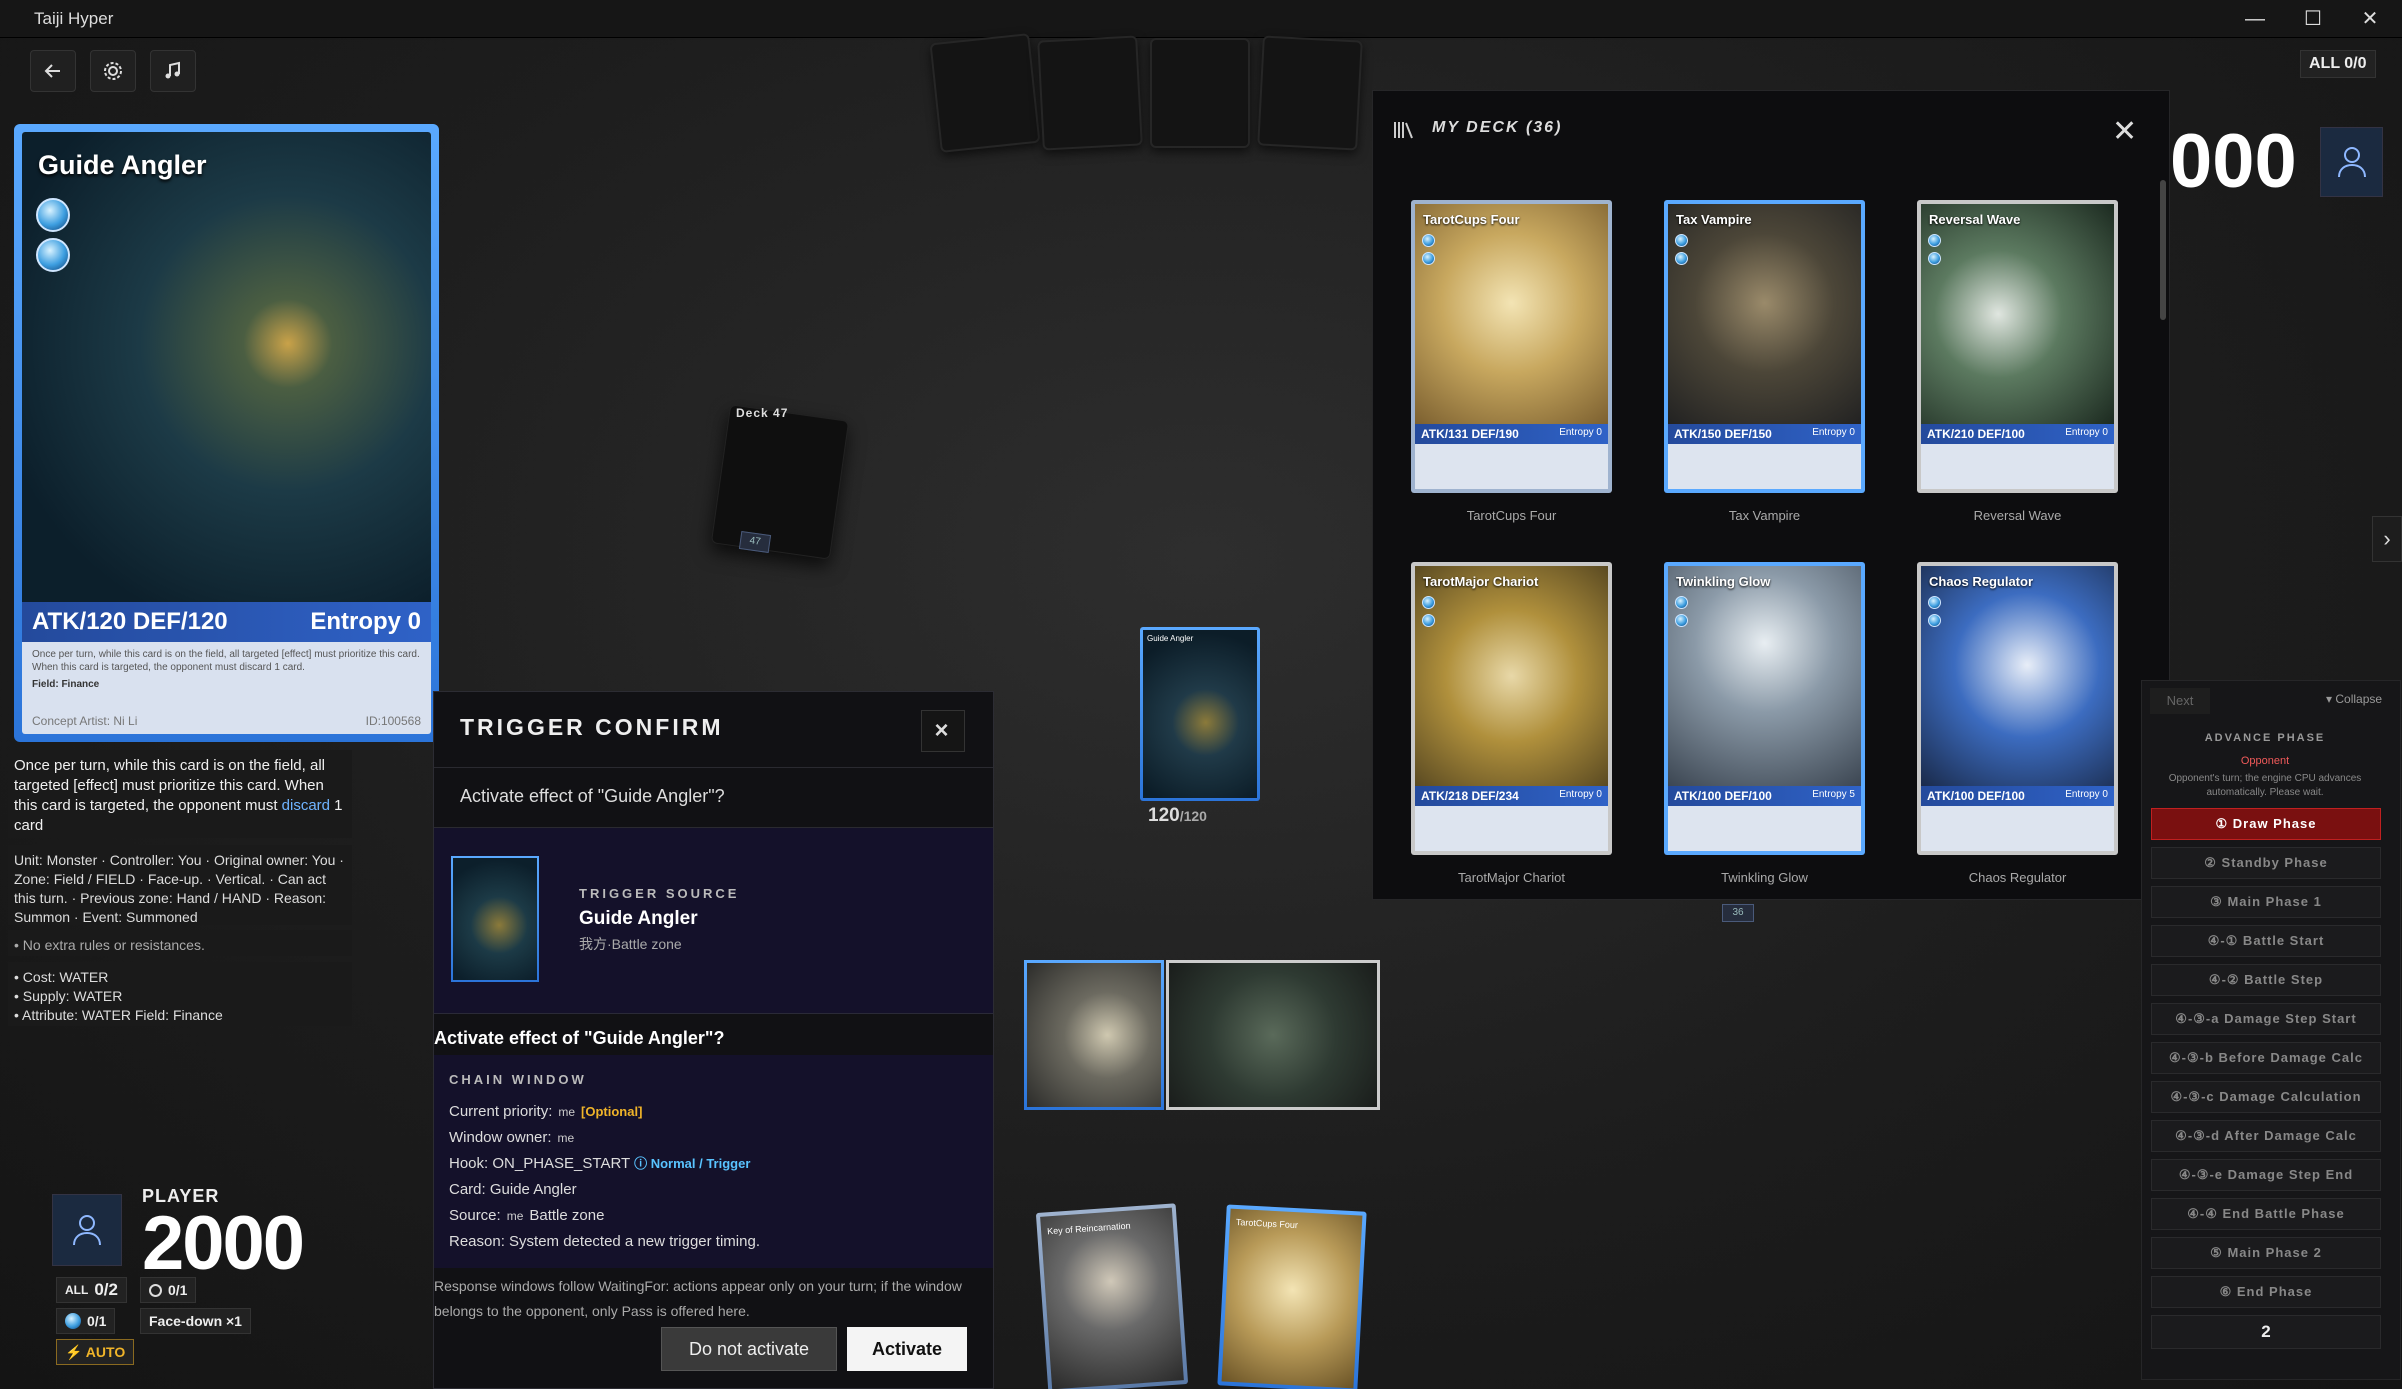 The height and width of the screenshot is (1389, 2402). I want to click on side-panel-toggle: ›, so click(2387, 539).